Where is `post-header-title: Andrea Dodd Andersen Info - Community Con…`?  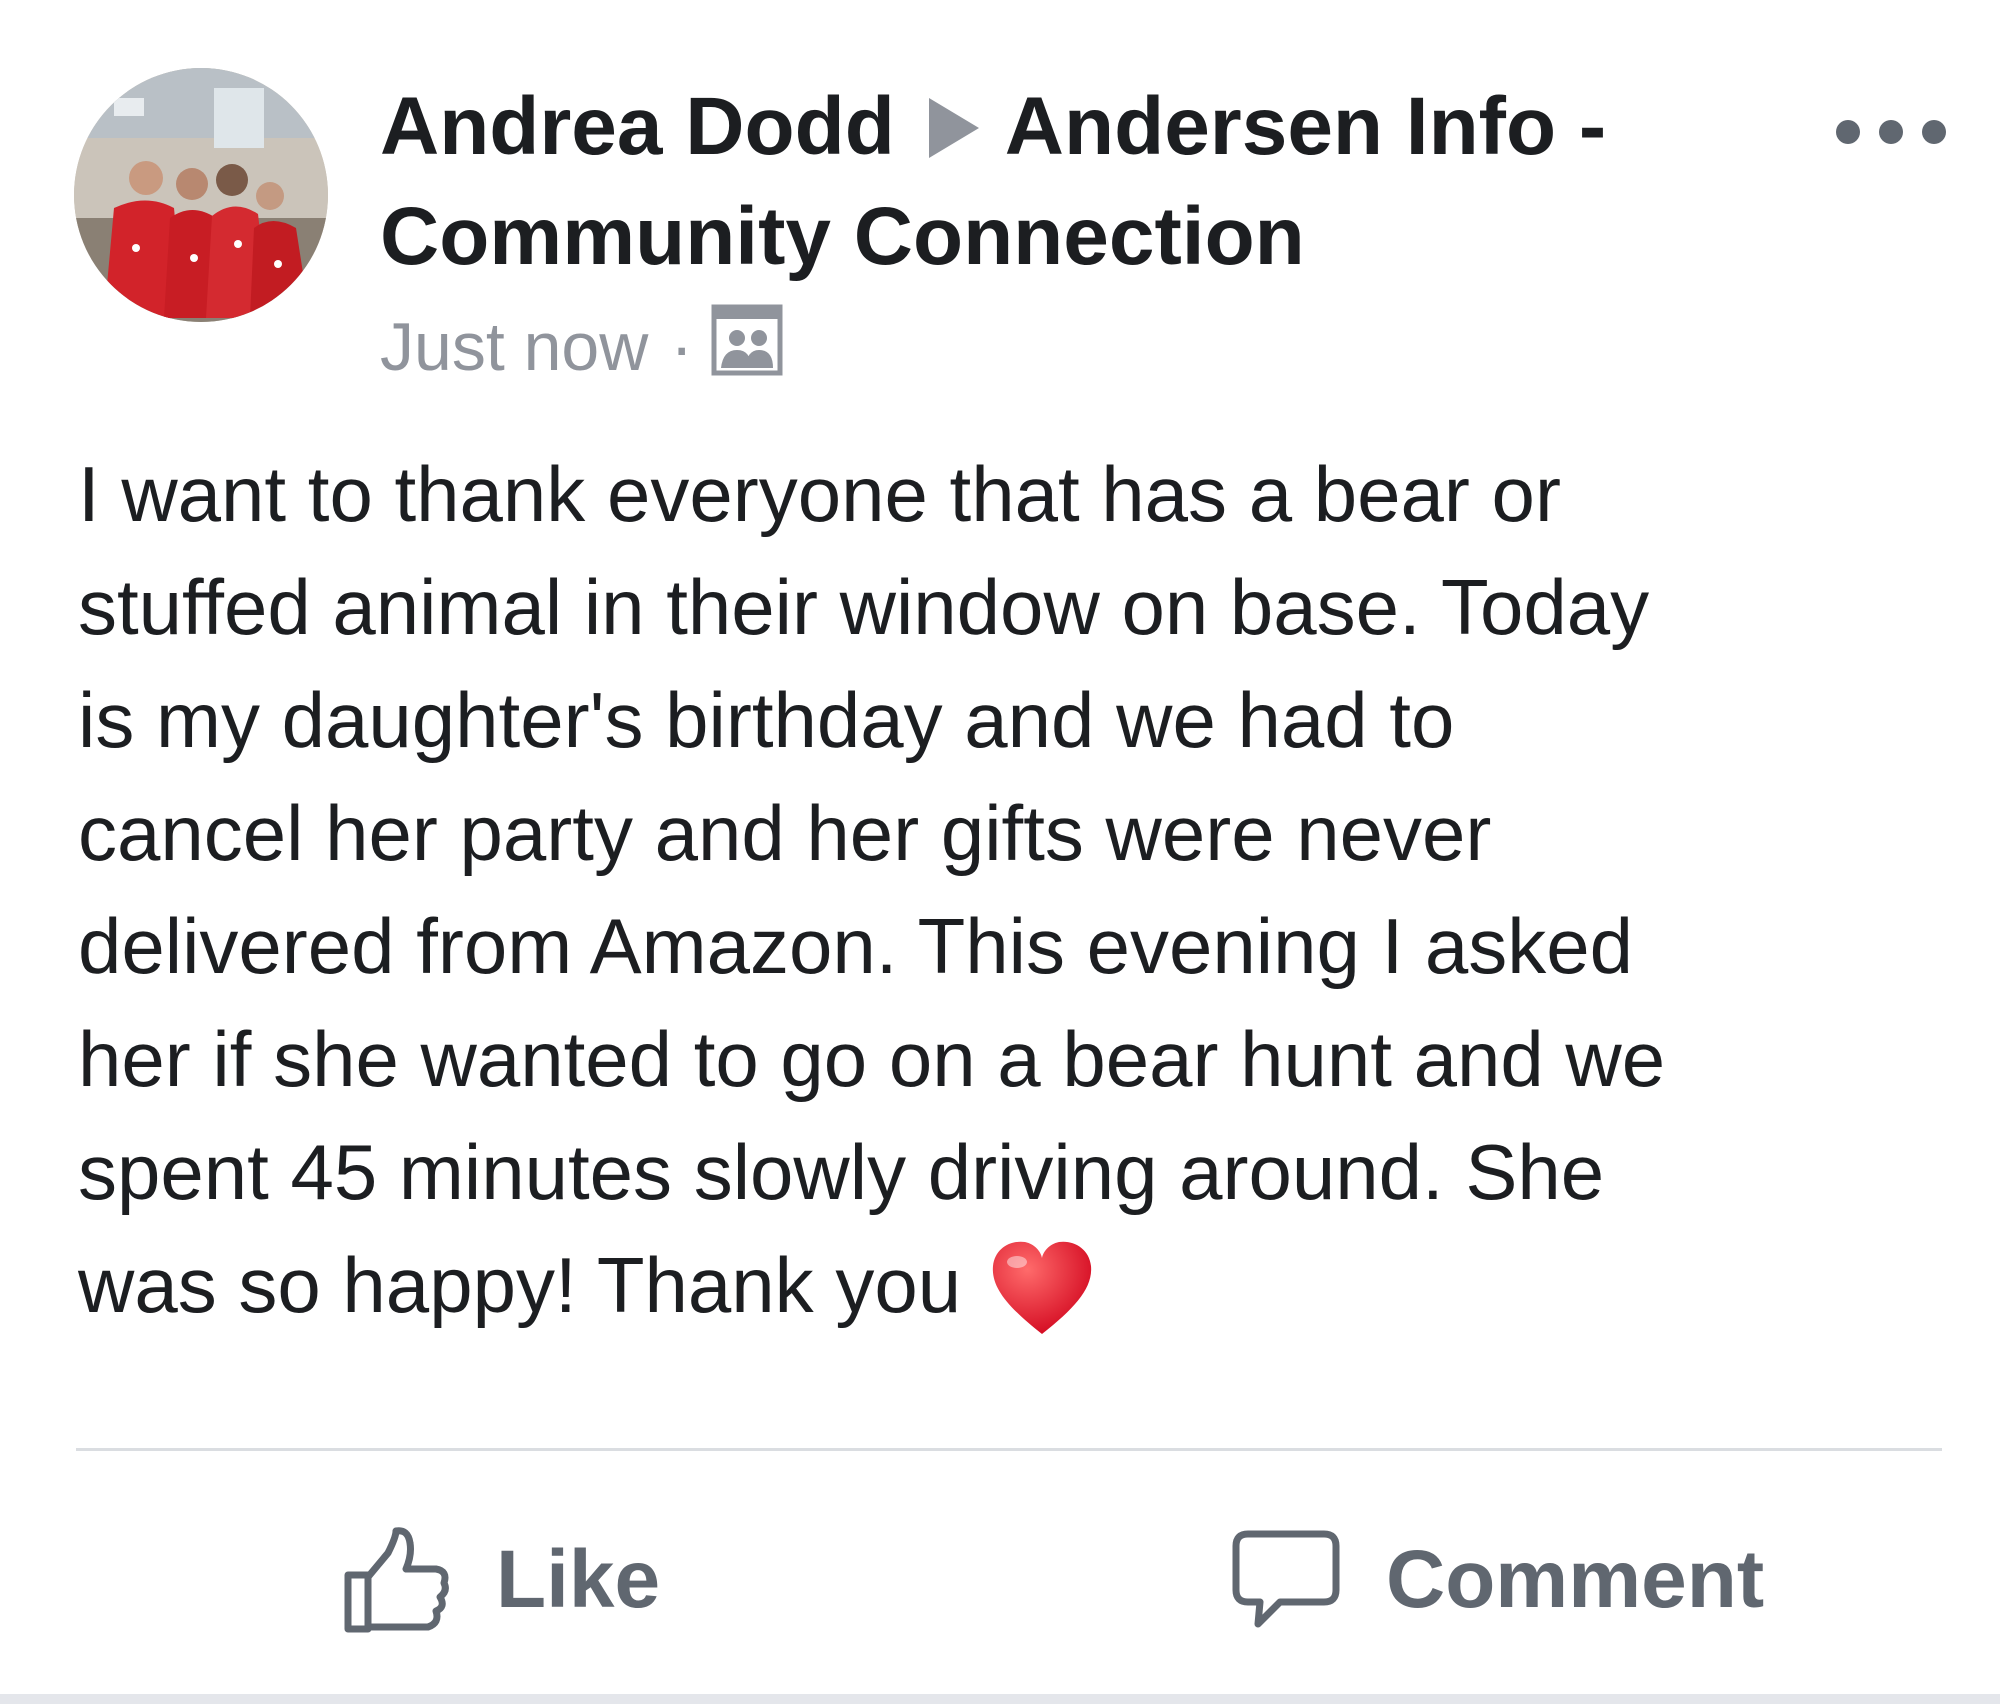 post-header-title: Andrea Dodd Andersen Info - Community Con… is located at coordinates (1080, 182).